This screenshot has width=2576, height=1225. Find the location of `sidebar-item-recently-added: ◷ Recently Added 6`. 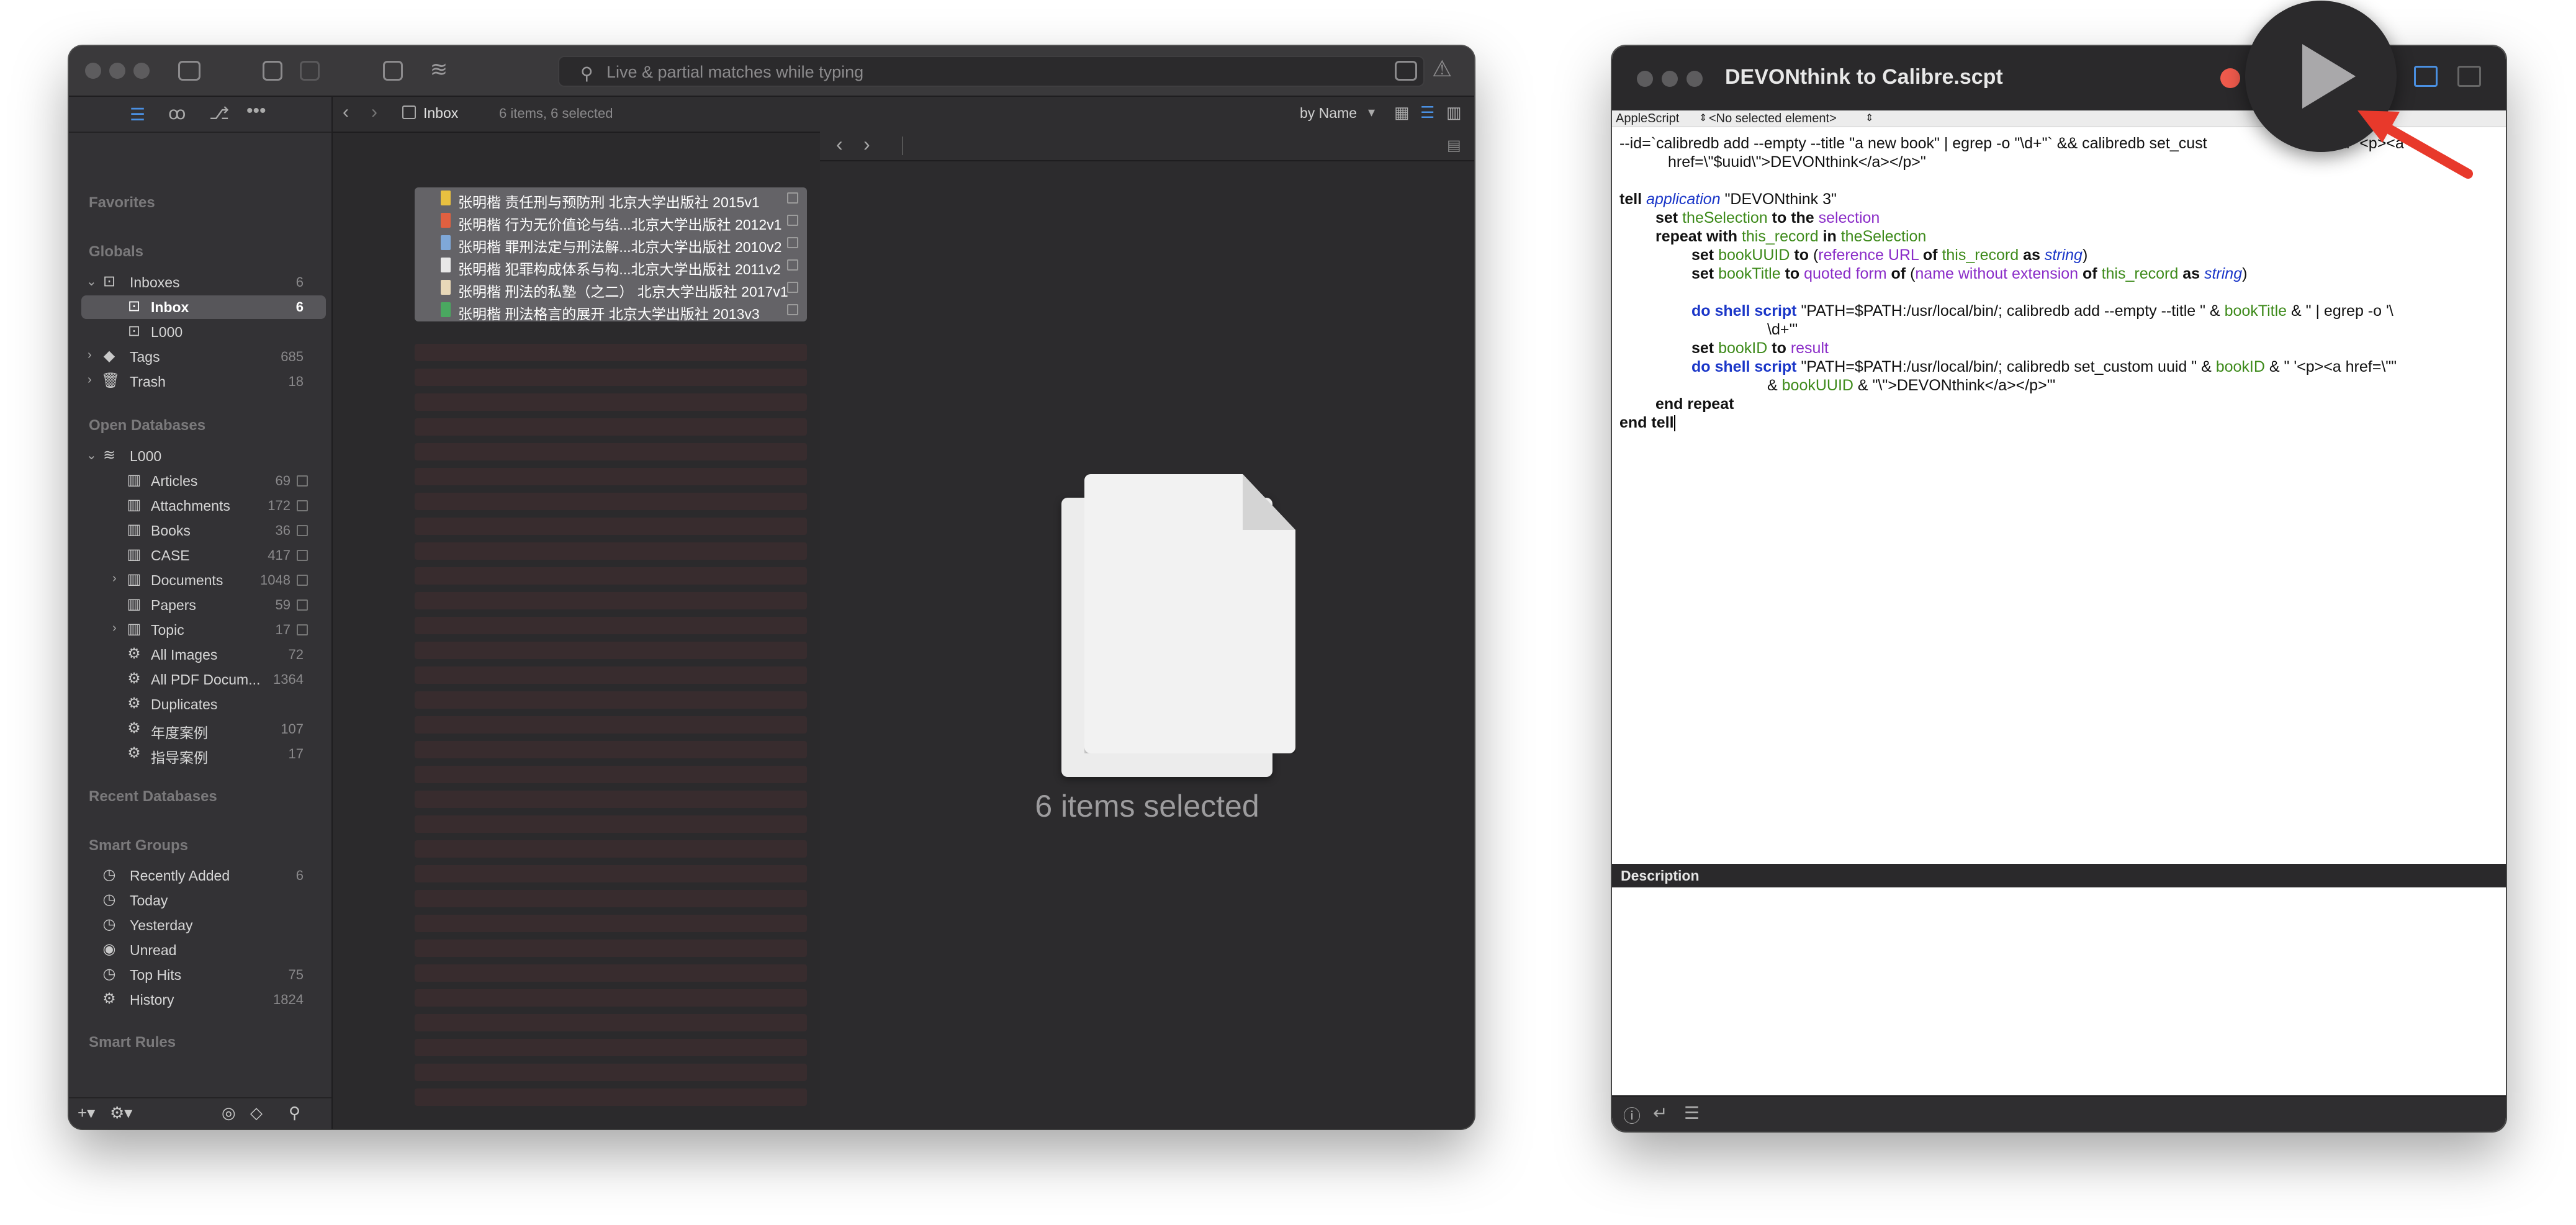

sidebar-item-recently-added: ◷ Recently Added 6 is located at coordinates (200, 875).